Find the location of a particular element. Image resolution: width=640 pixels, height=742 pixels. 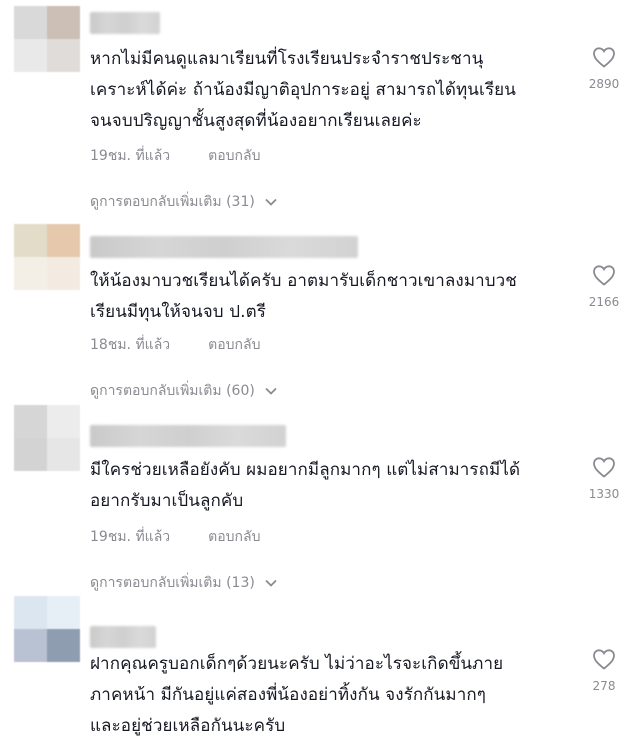

like-count: 1330 is located at coordinates (604, 494).